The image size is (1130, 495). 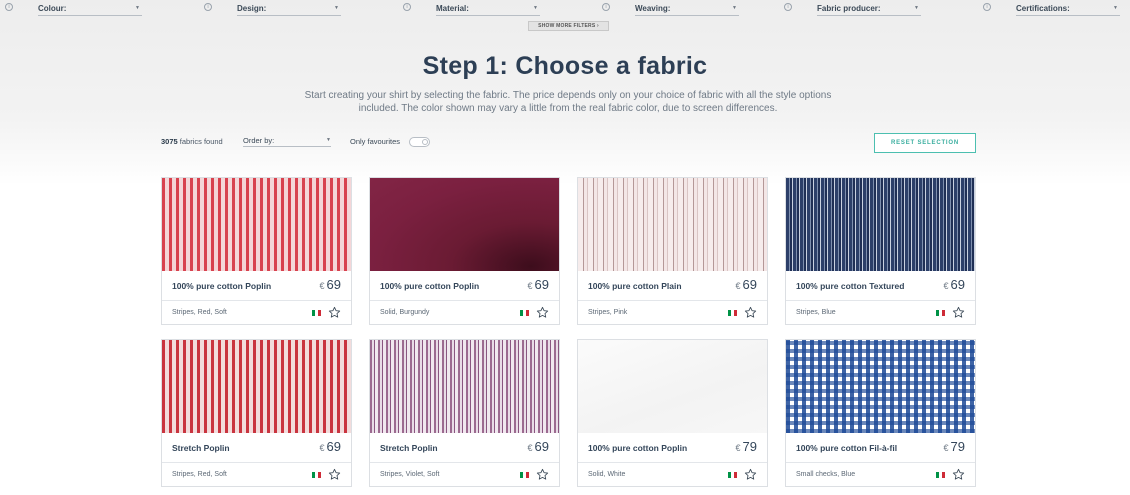 I want to click on dropdown-label: Fabric producer:, so click(x=849, y=8).